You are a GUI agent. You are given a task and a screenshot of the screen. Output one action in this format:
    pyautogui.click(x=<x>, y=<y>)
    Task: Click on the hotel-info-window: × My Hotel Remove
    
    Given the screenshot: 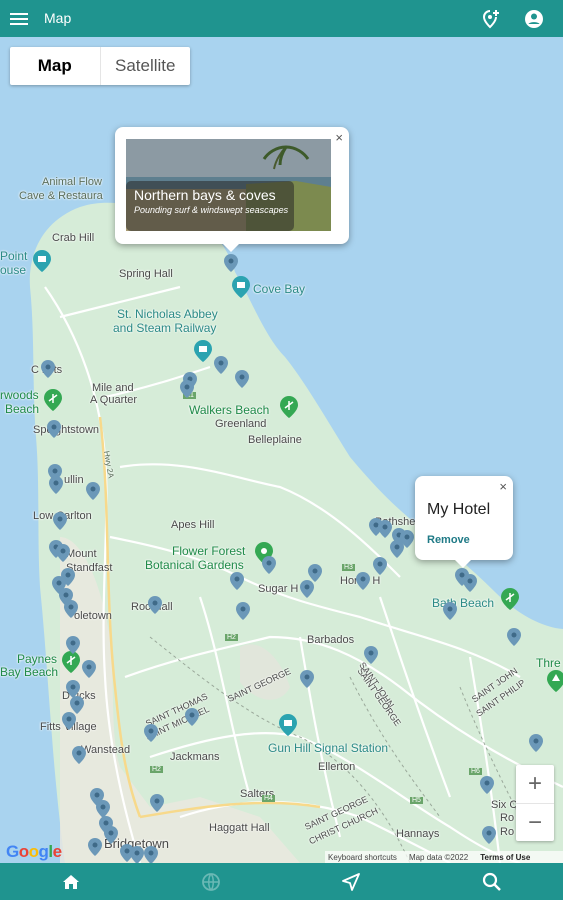 What is the action you would take?
    pyautogui.click(x=464, y=522)
    